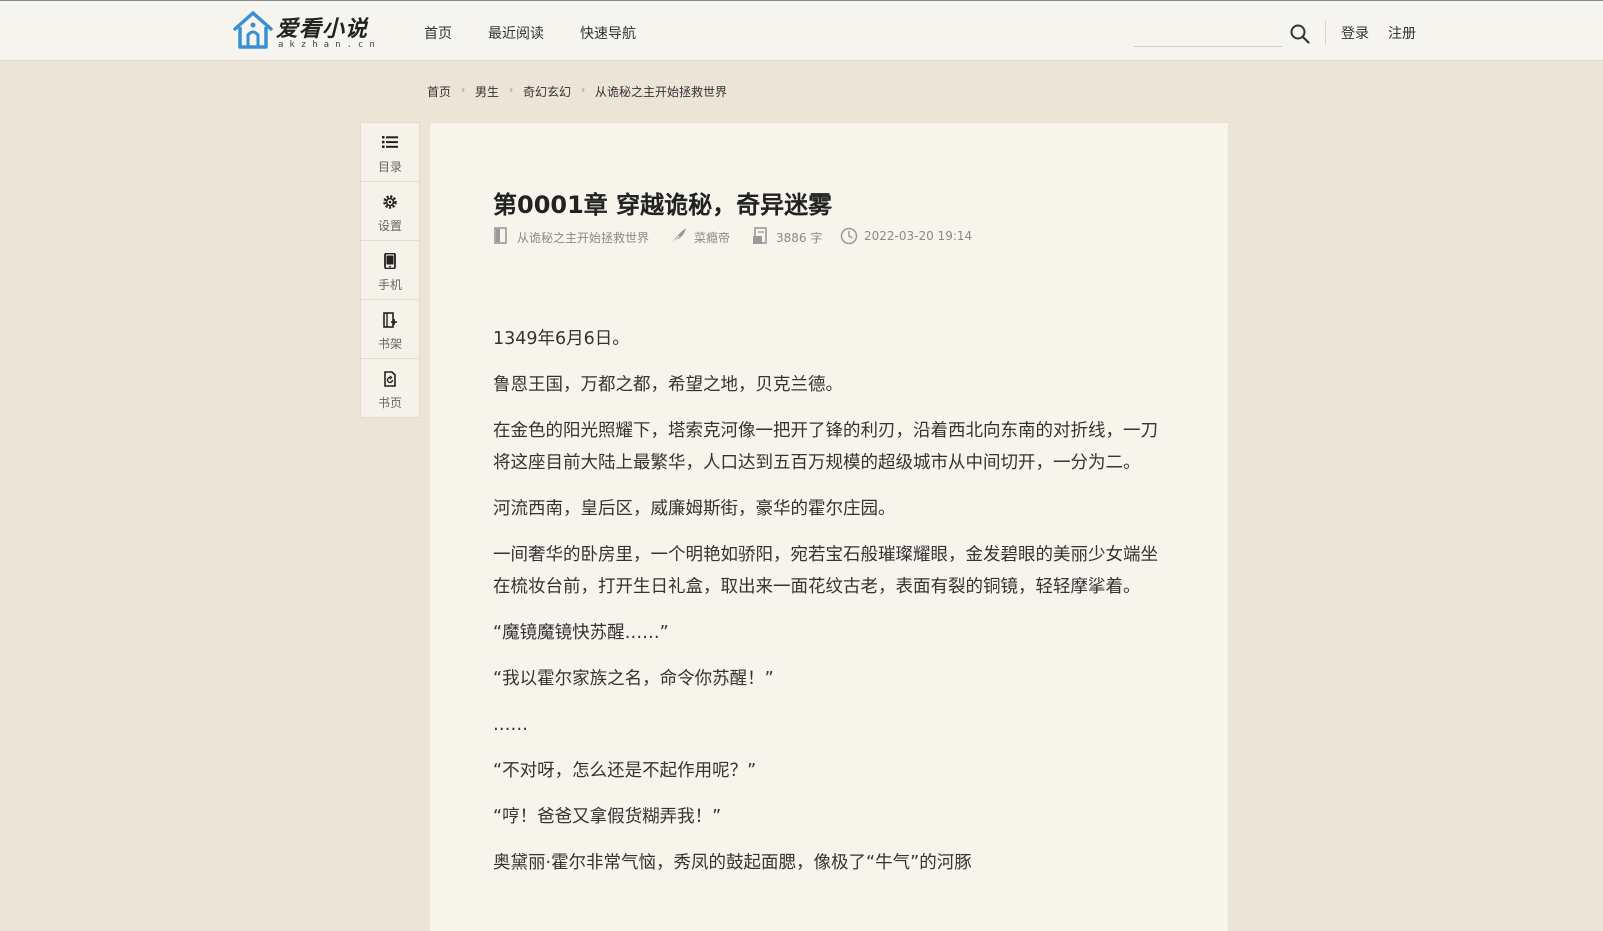  I want to click on register-link: 注册, so click(1402, 33).